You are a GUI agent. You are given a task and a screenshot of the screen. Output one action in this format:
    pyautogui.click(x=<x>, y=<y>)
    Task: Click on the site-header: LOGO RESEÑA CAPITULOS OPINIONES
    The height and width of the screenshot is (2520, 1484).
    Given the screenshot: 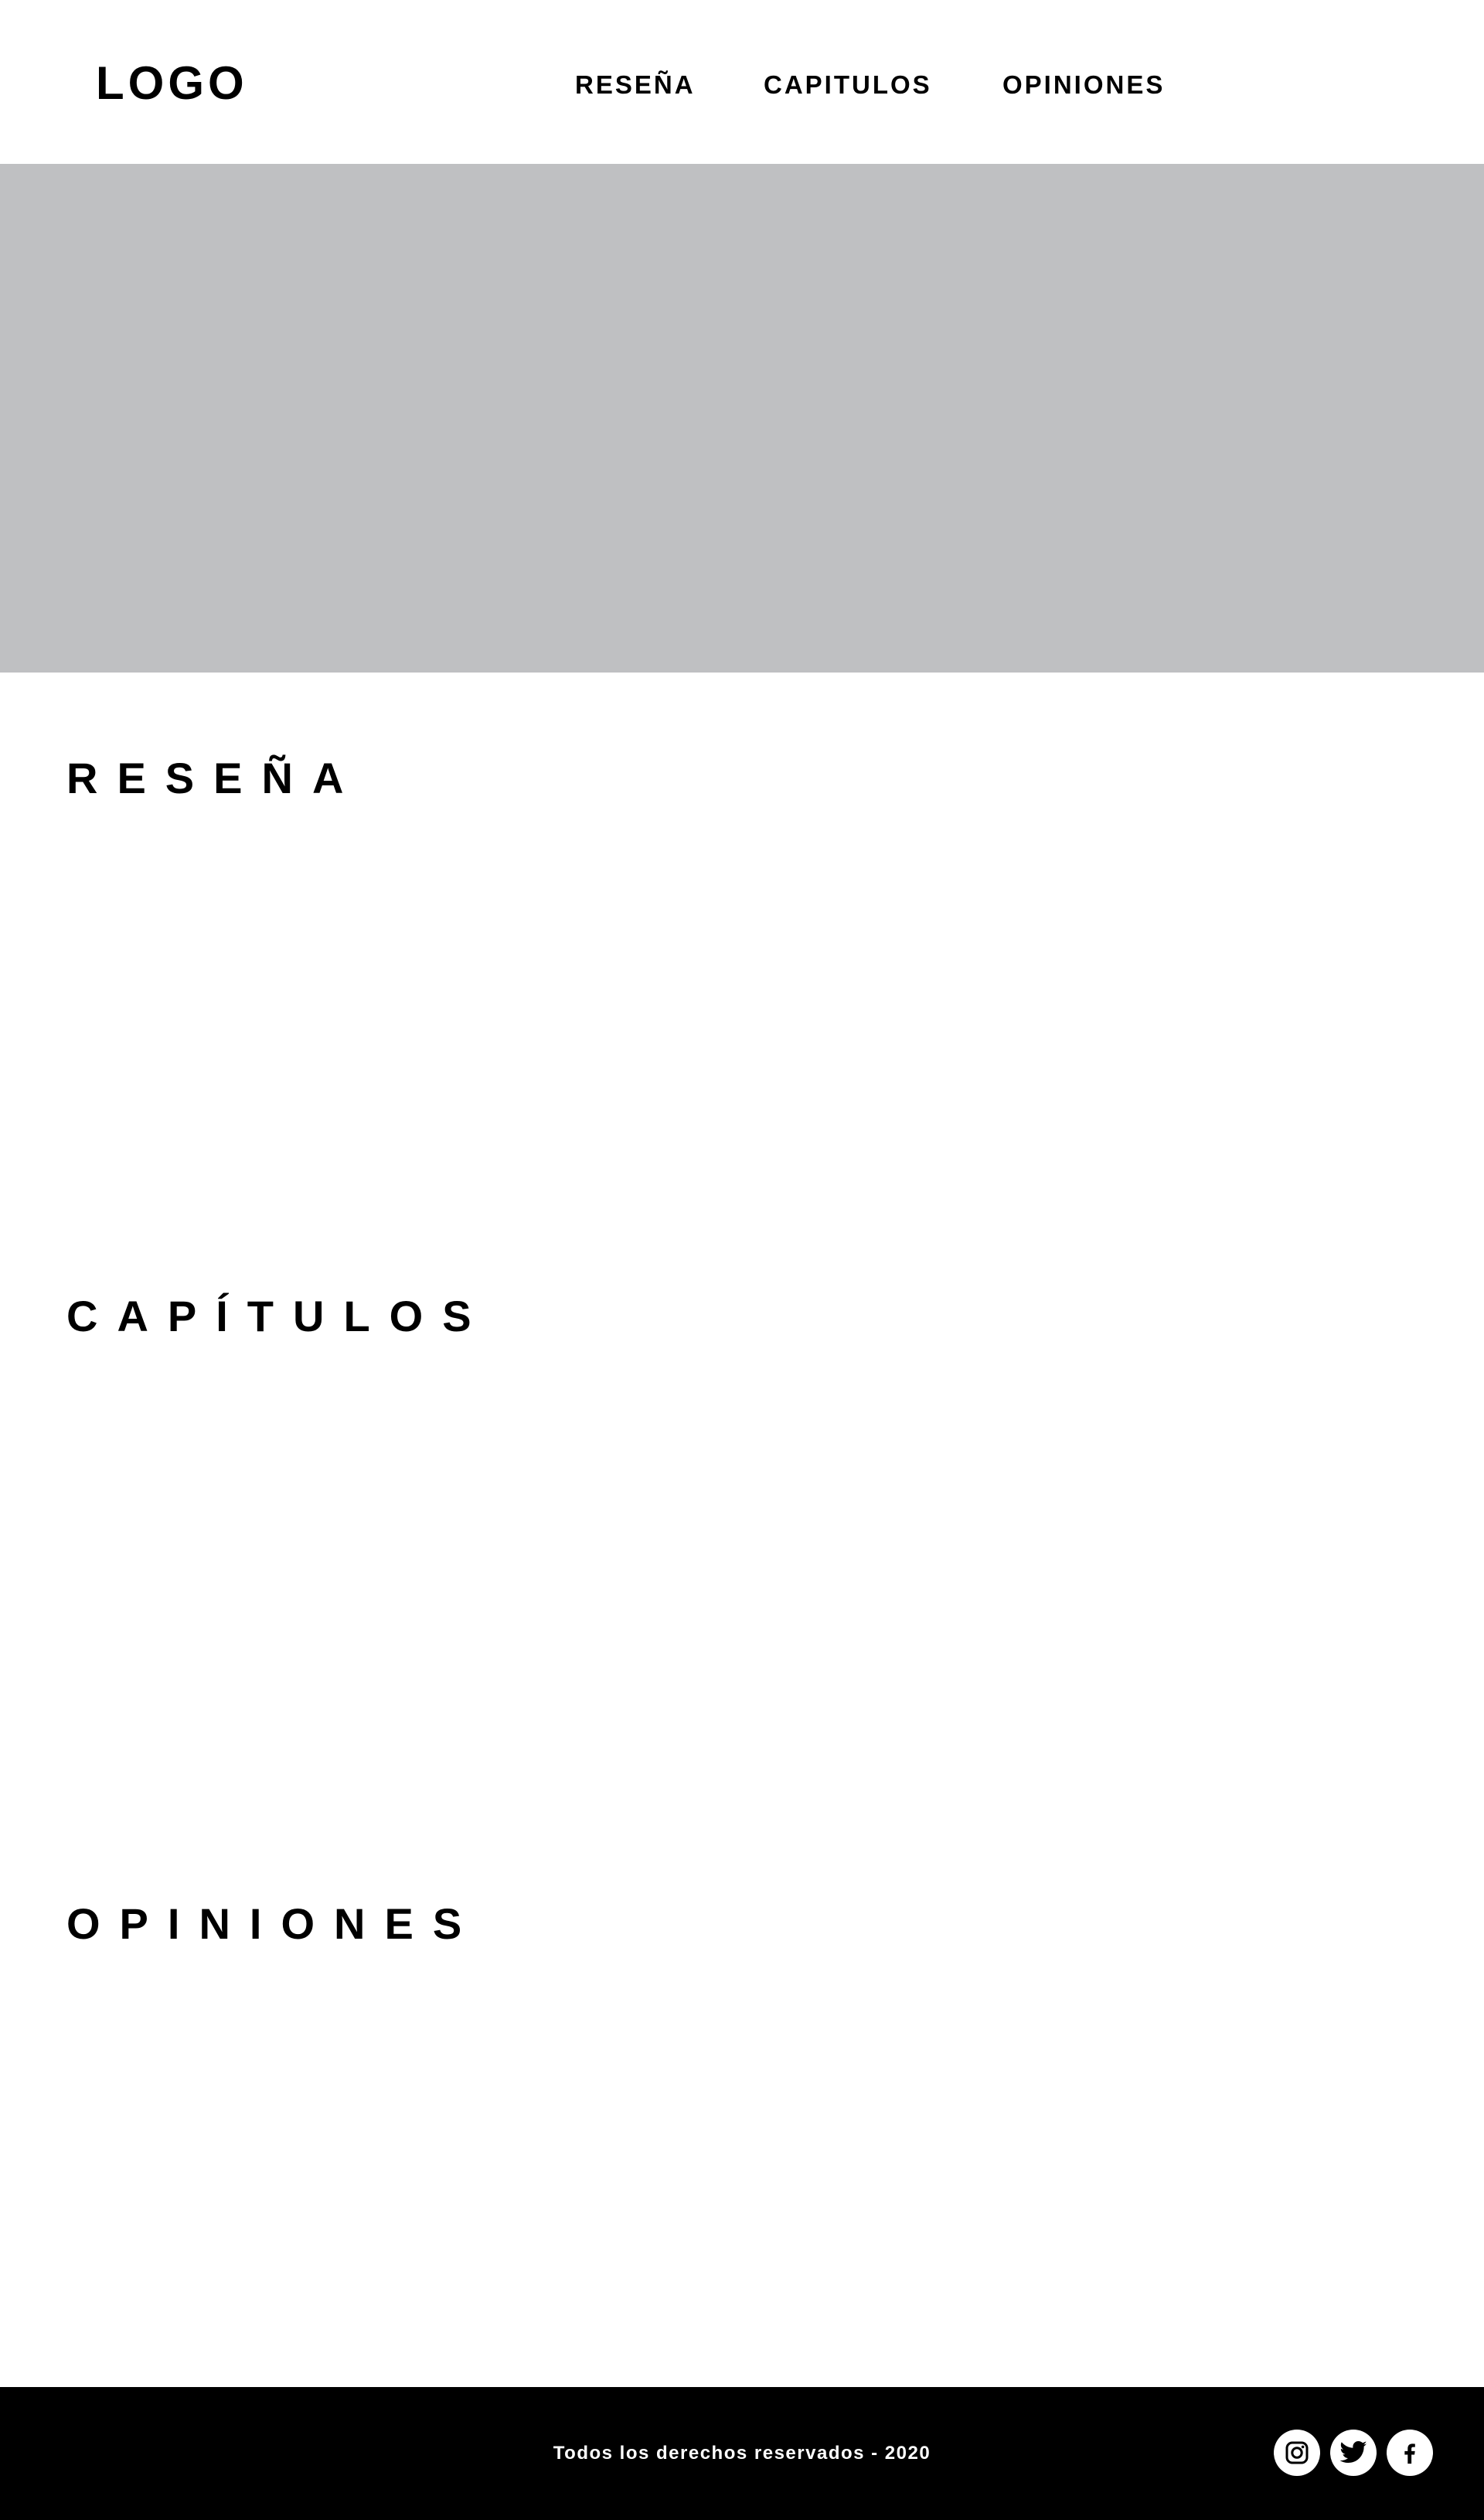 What is the action you would take?
    pyautogui.click(x=742, y=82)
    